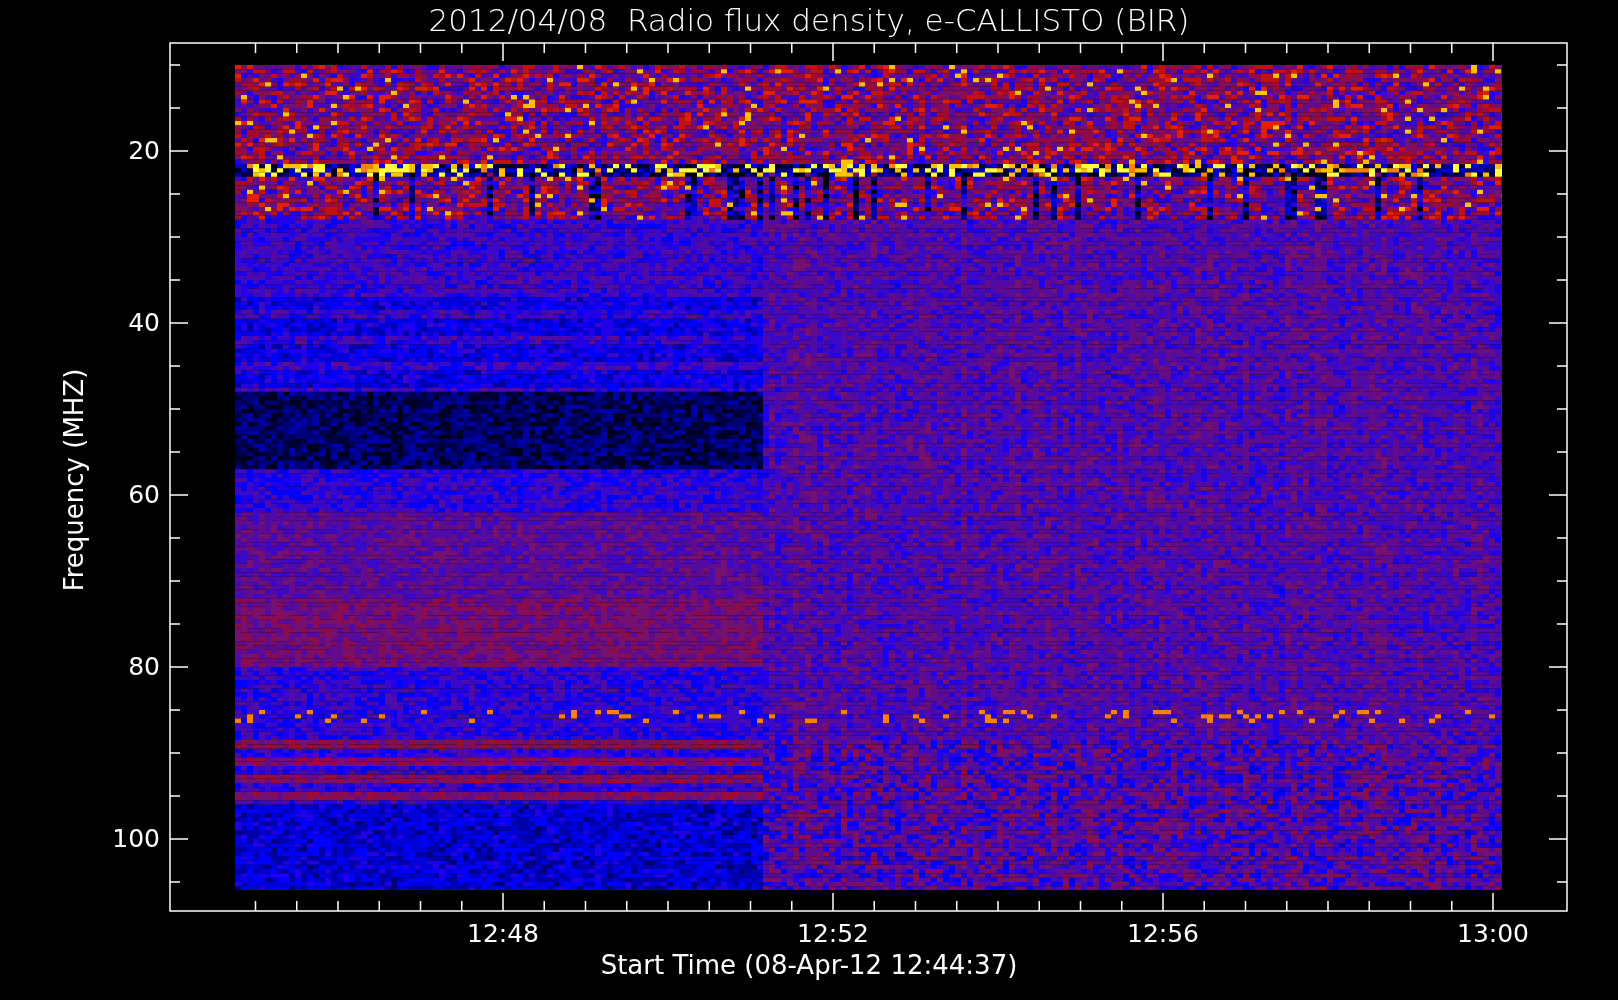 This screenshot has height=1000, width=1618. I want to click on axis-label: Start Time (08-Apr-12 12:44:37), so click(809, 965).